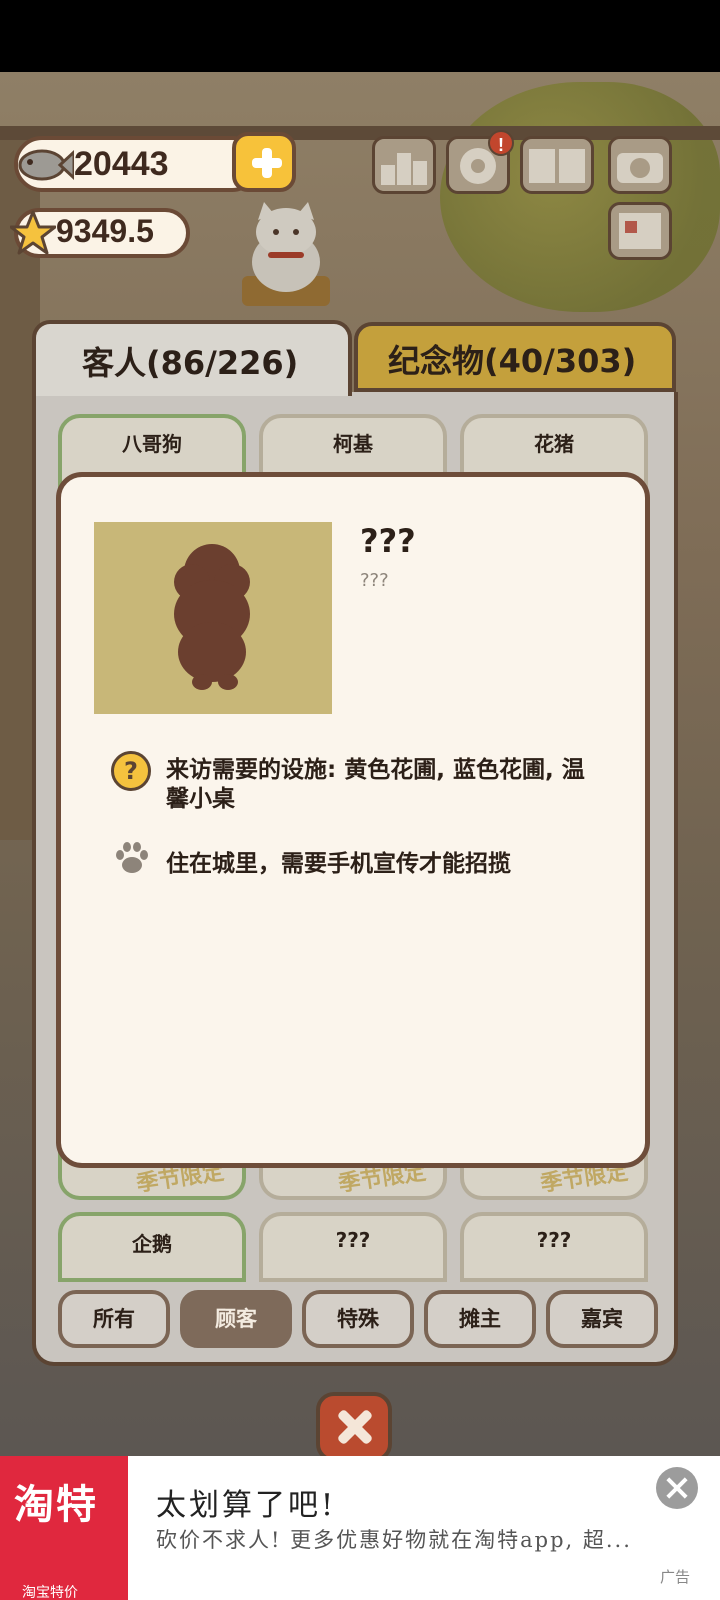  Describe the element at coordinates (246, 1502) in the screenshot. I see `ad-title: 太划算了吧!` at that location.